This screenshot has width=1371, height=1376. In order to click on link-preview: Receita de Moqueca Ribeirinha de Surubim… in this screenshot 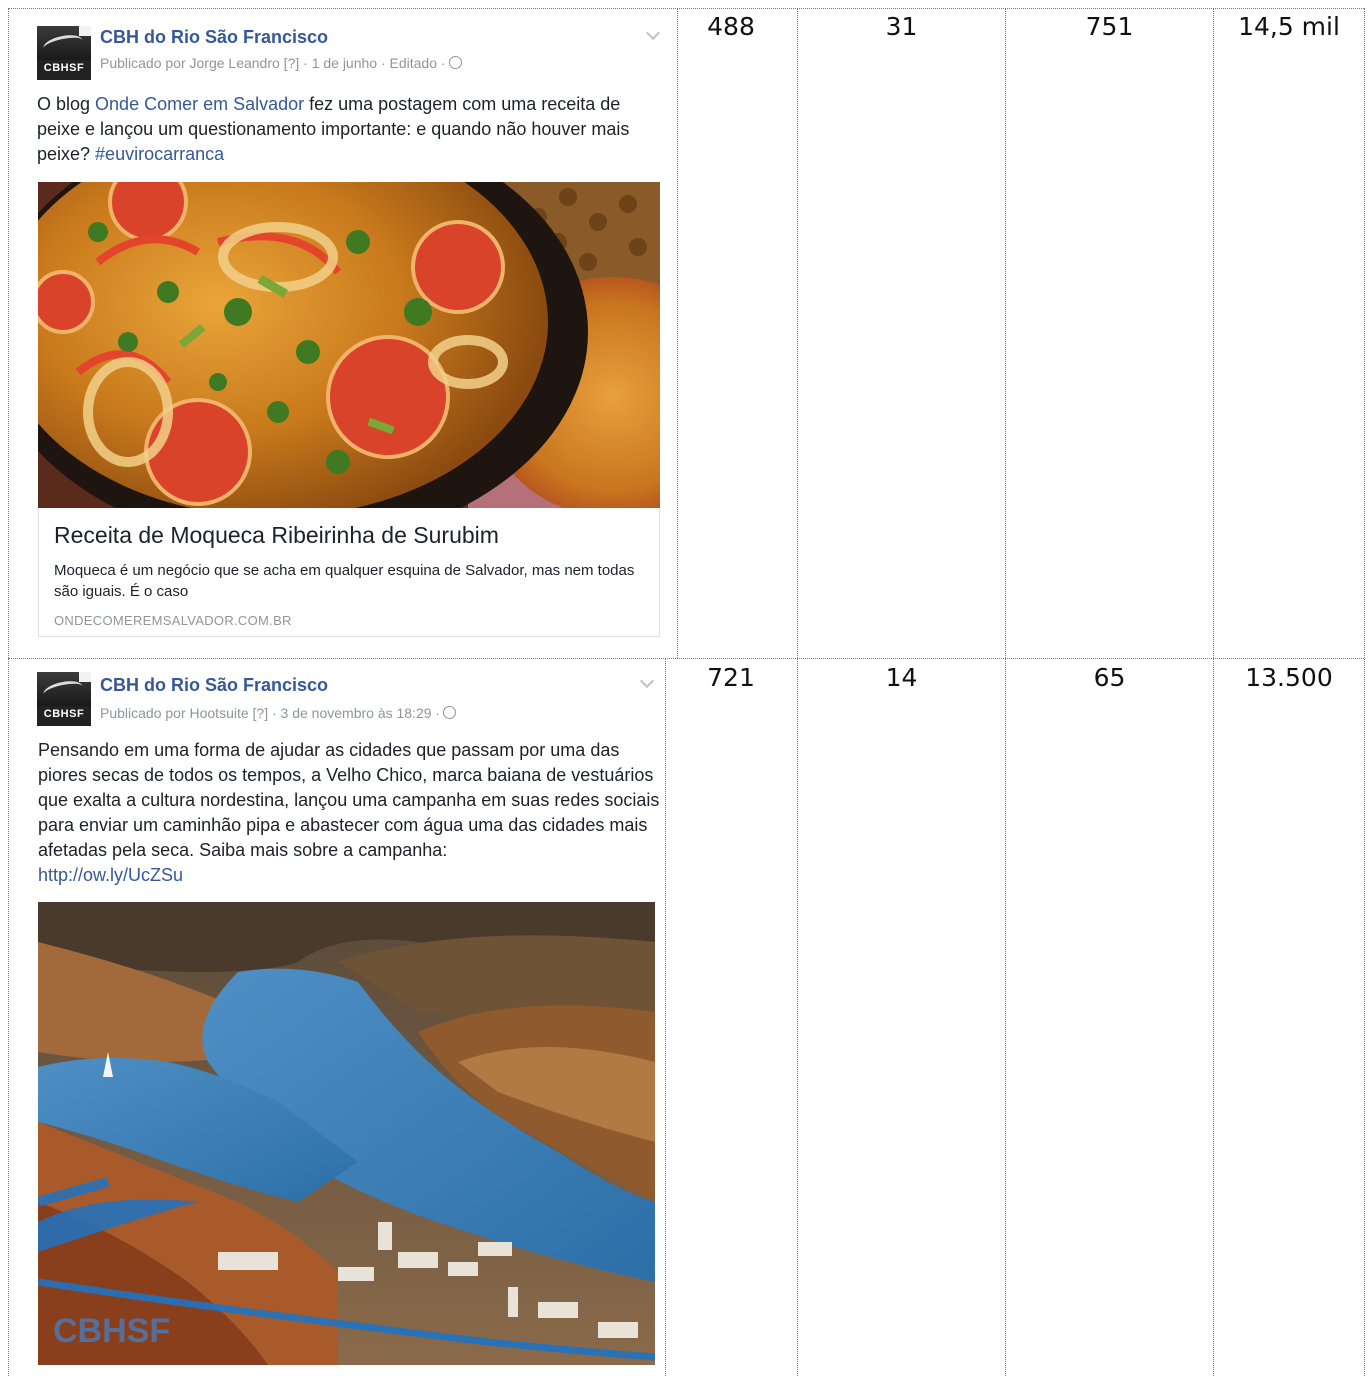, I will do `click(349, 572)`.